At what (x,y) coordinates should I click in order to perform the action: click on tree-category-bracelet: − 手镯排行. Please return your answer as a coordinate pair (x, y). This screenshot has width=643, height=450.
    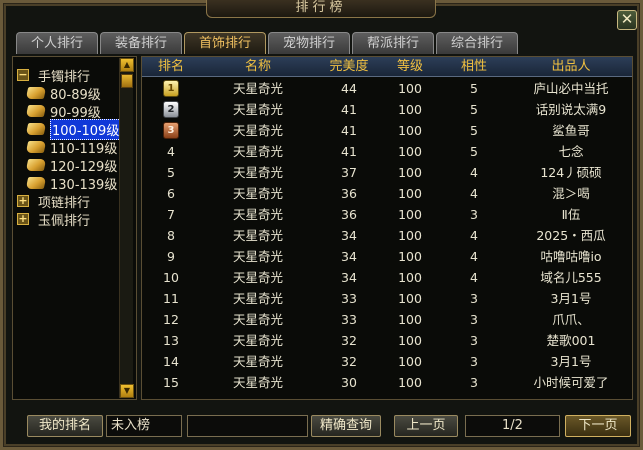
    Looking at the image, I should click on (53, 75).